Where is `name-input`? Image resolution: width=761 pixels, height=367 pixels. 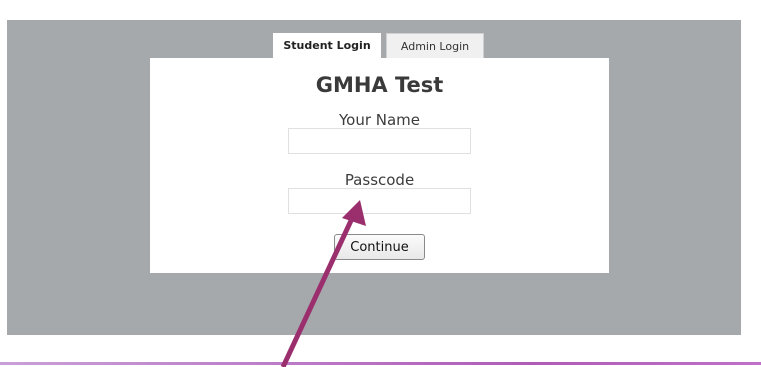
name-input is located at coordinates (379, 141).